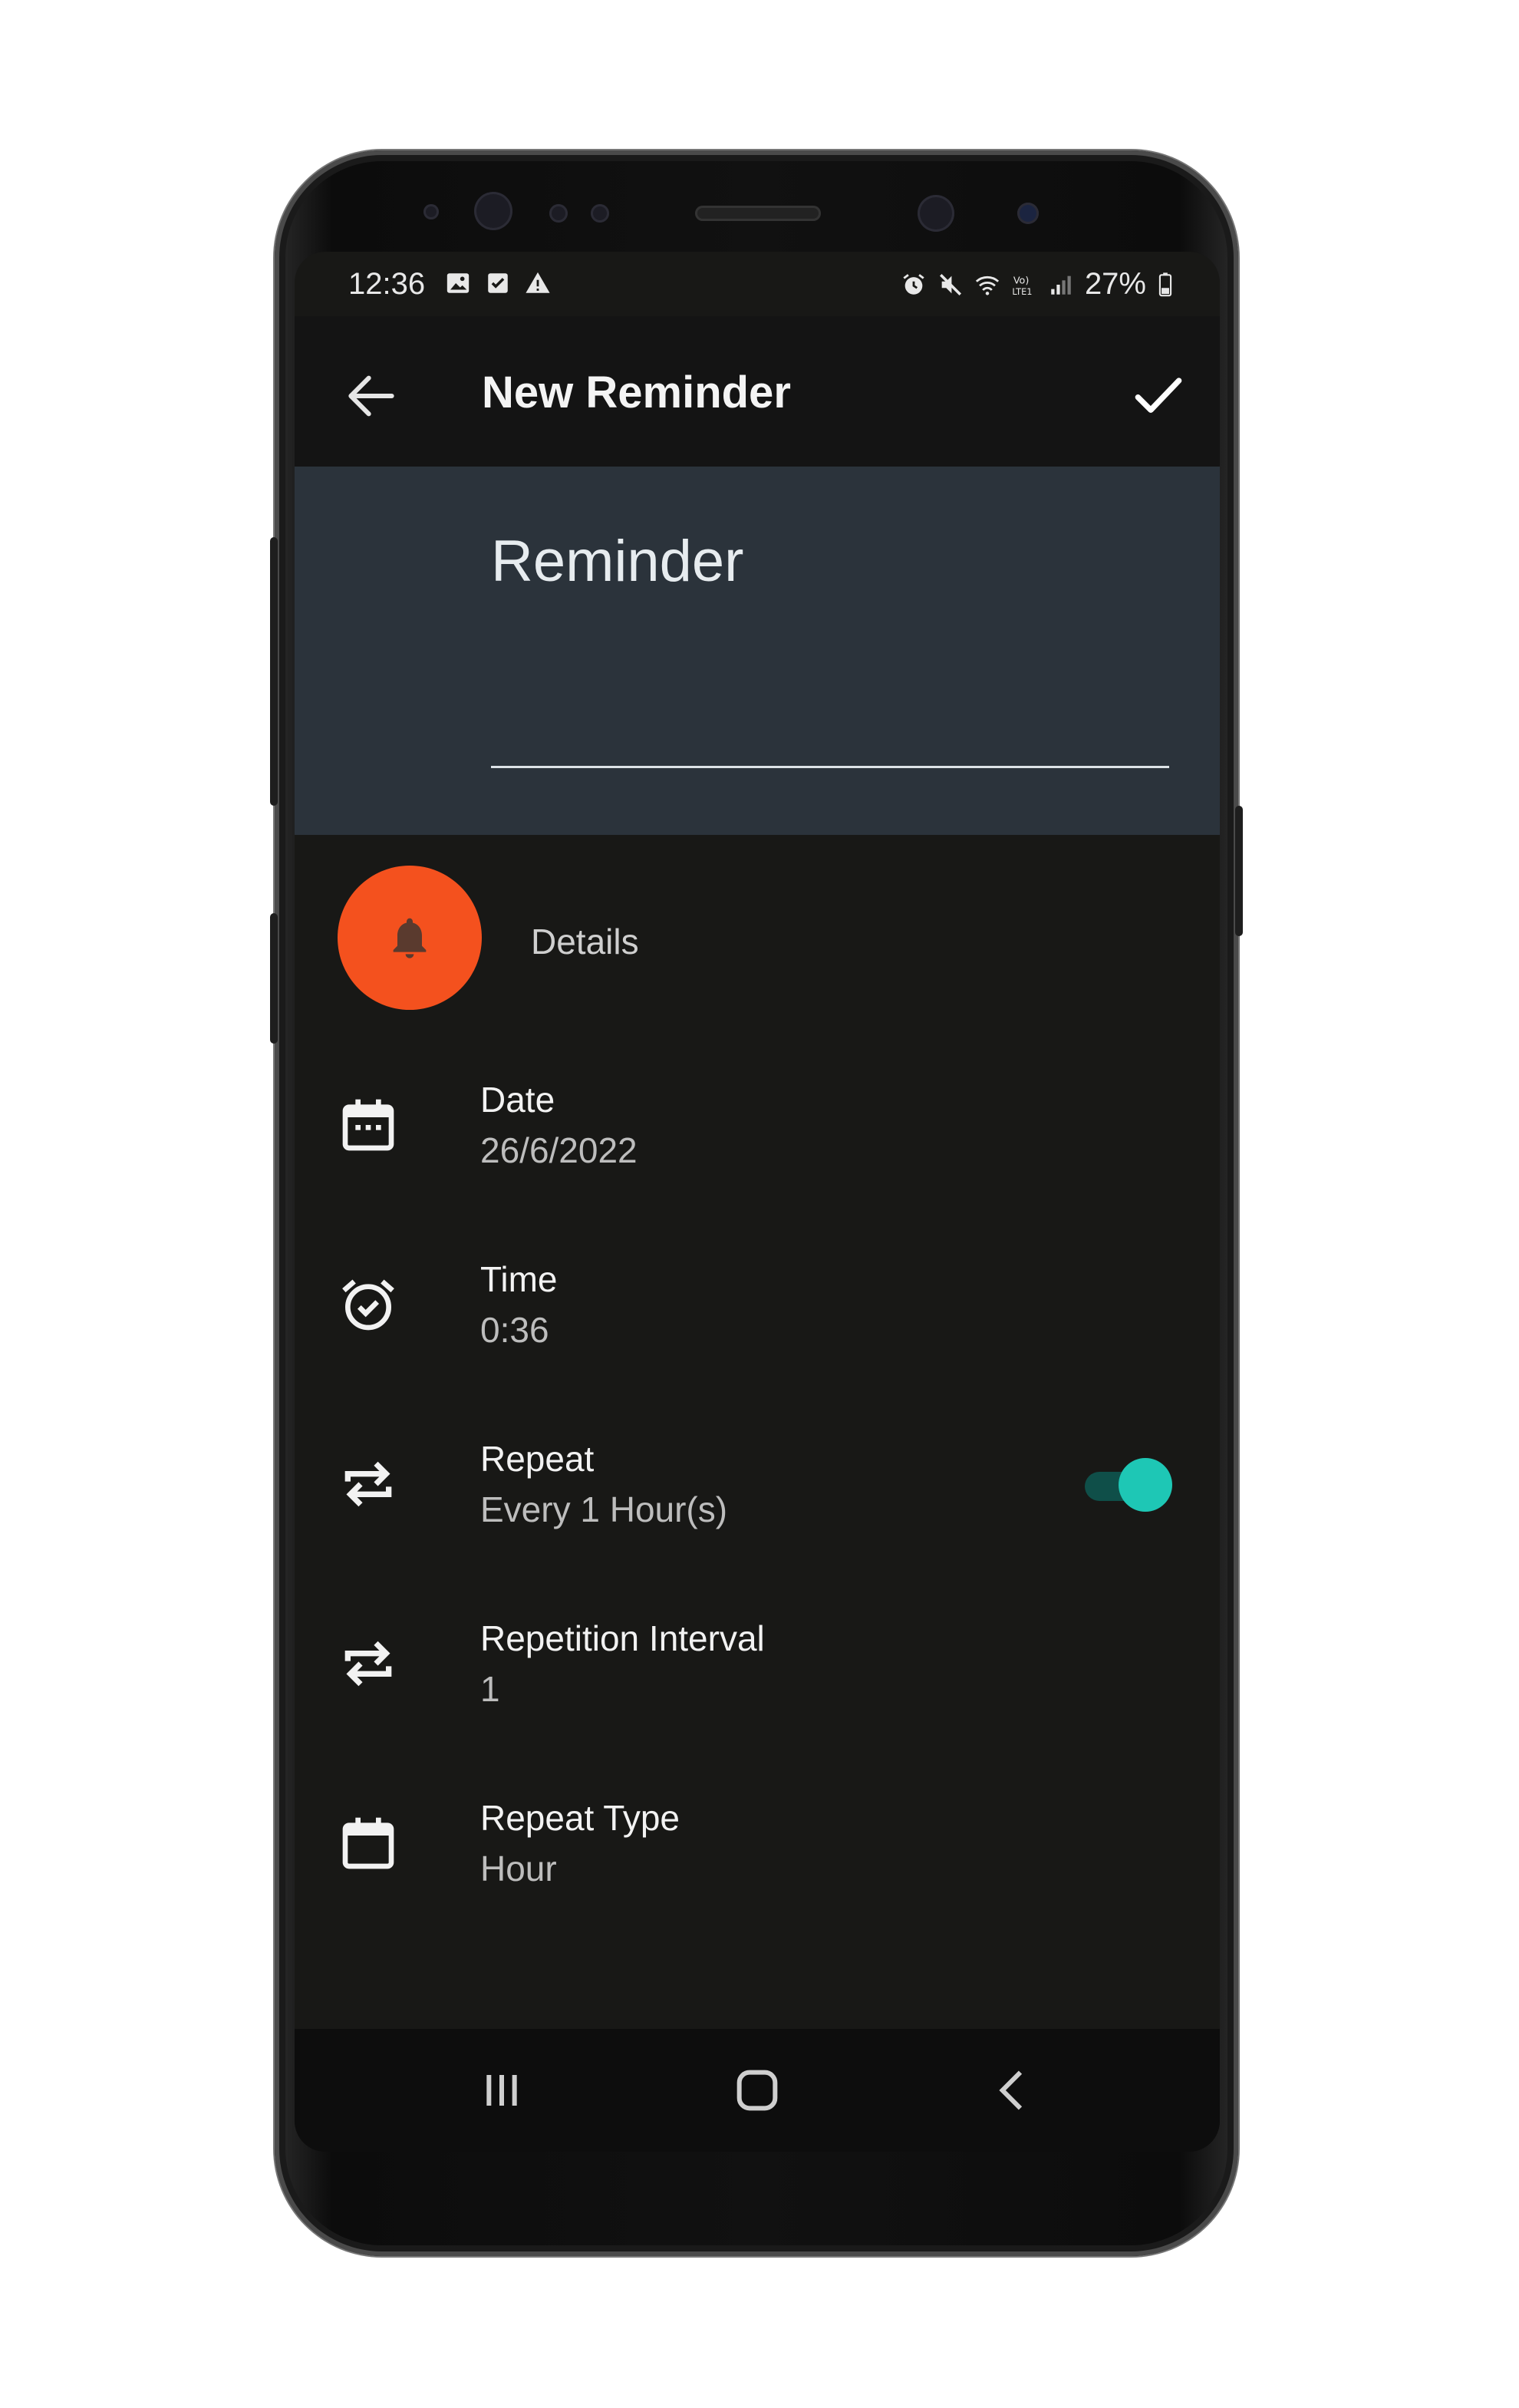  I want to click on earpiece, so click(758, 213).